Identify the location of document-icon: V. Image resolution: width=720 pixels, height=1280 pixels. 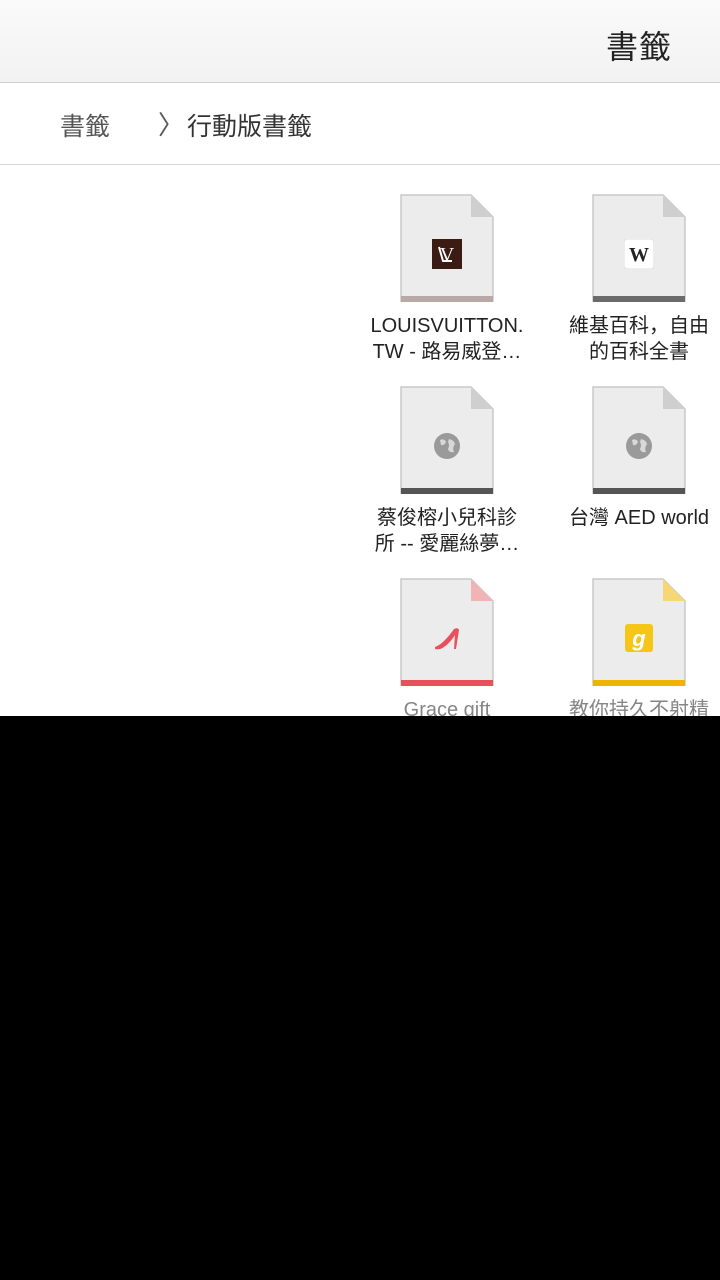
(447, 249).